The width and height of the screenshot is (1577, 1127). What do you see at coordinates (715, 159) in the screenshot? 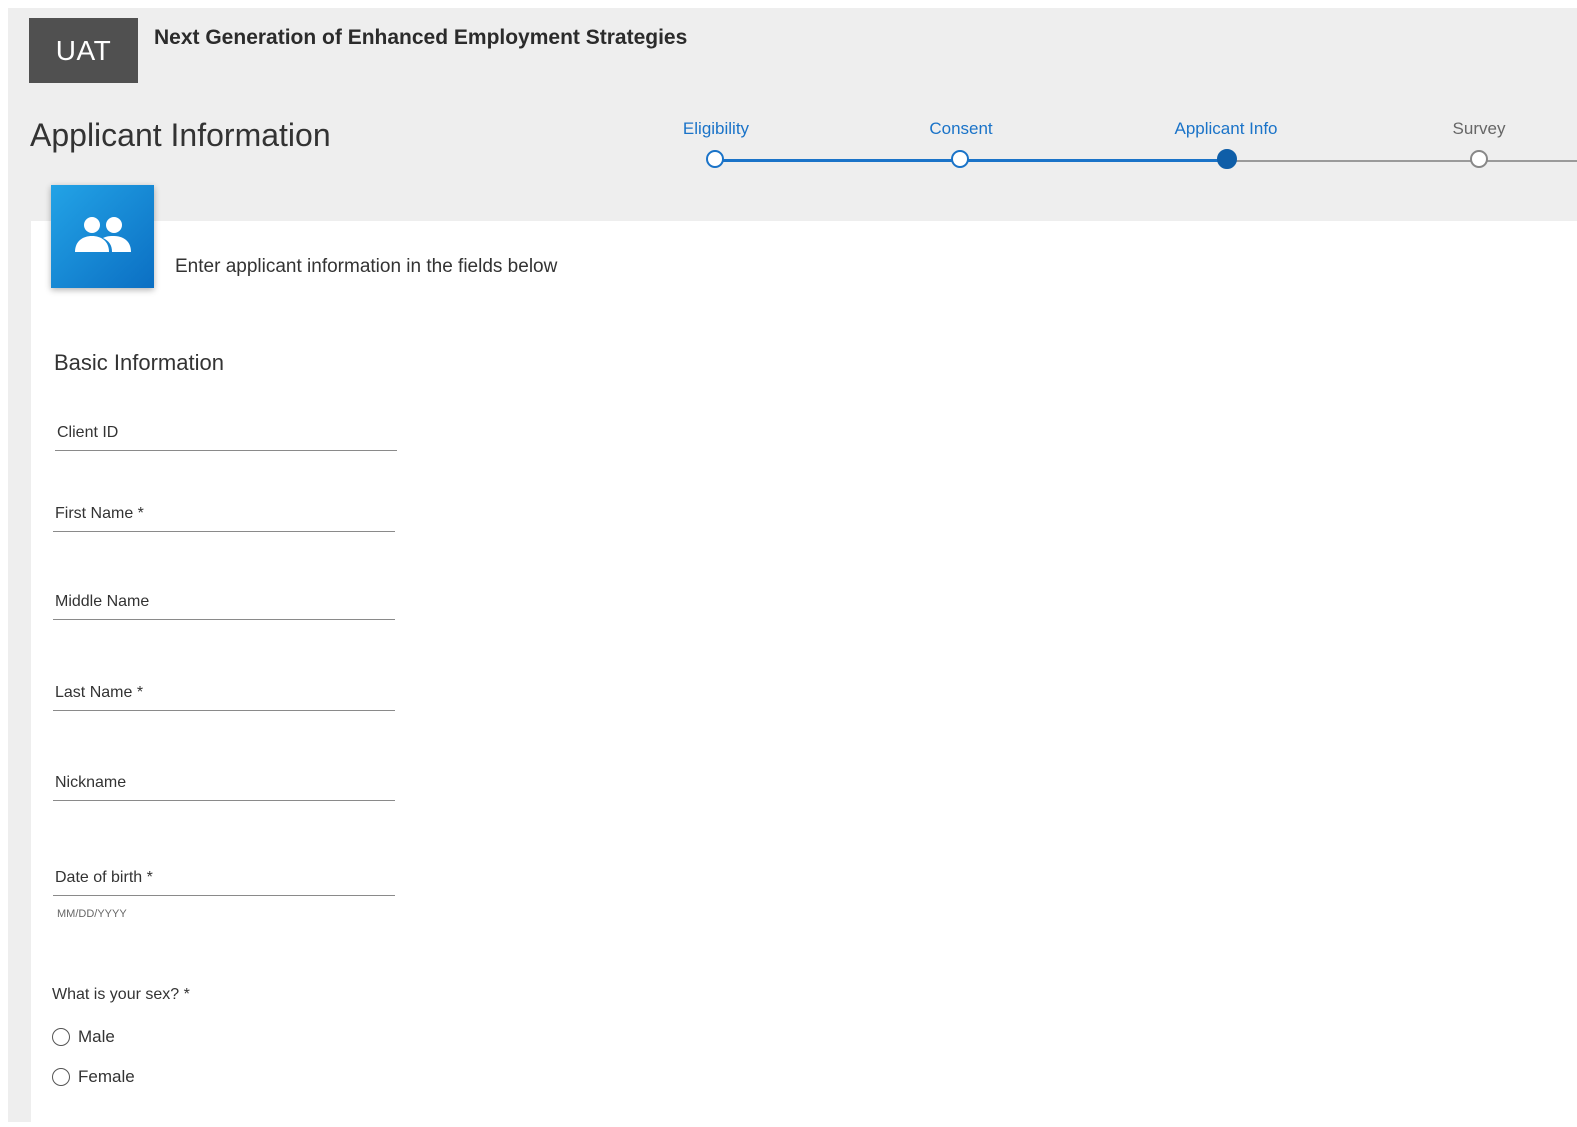
I see `step-eligibility-node` at bounding box center [715, 159].